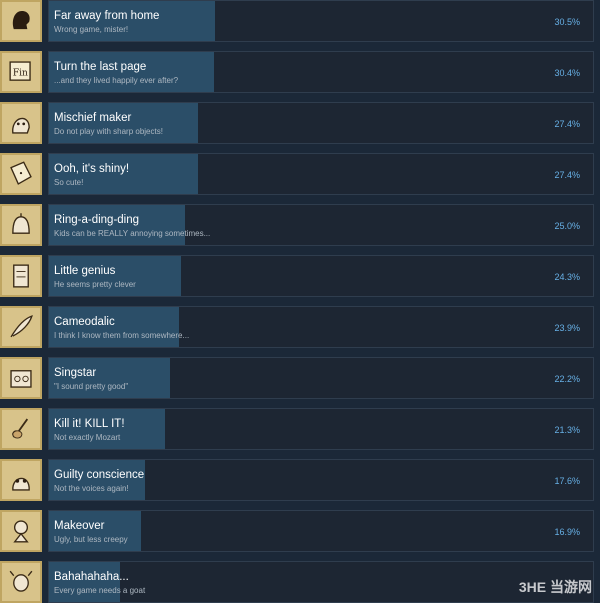 Image resolution: width=600 pixels, height=603 pixels. I want to click on achievement-title: Ring-a-ding-ding, so click(97, 220).